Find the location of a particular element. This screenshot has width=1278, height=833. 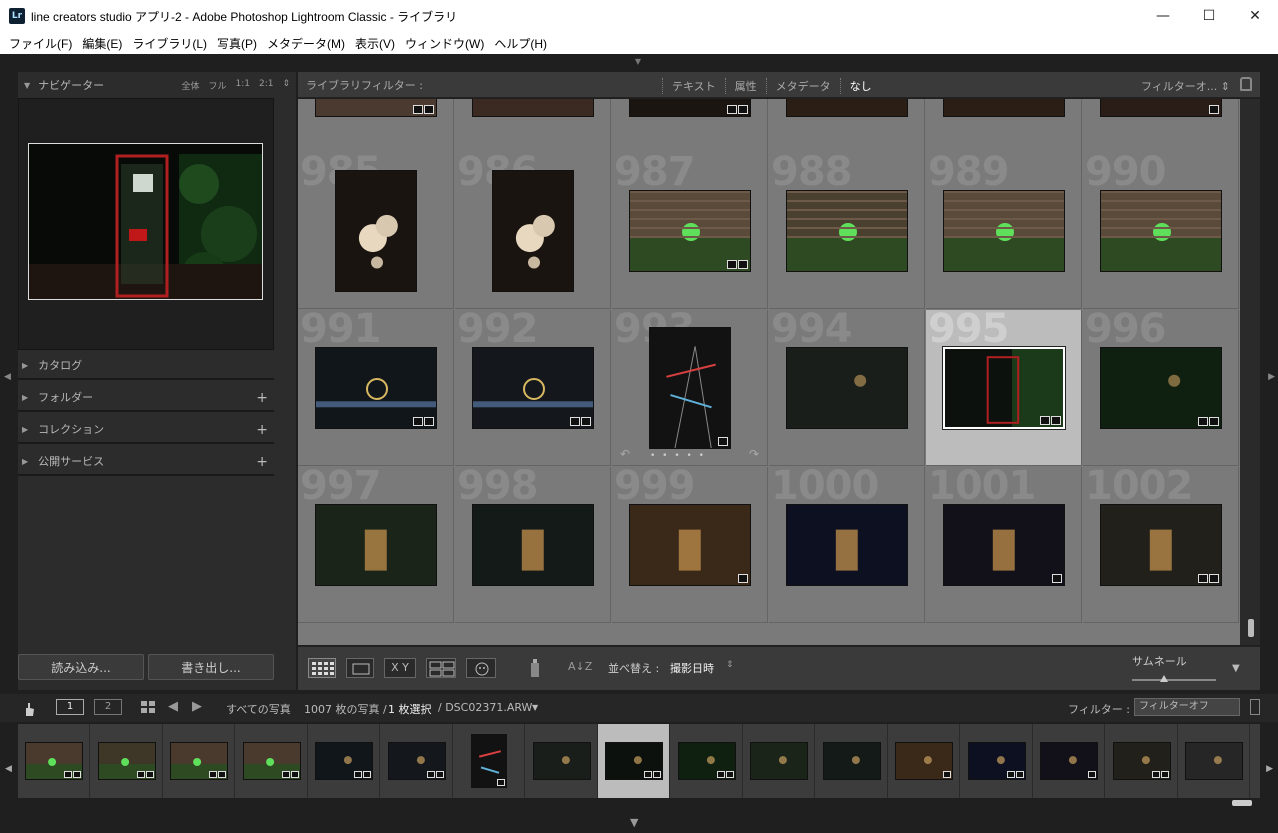

add-publish-service-icon: + is located at coordinates (262, 462).